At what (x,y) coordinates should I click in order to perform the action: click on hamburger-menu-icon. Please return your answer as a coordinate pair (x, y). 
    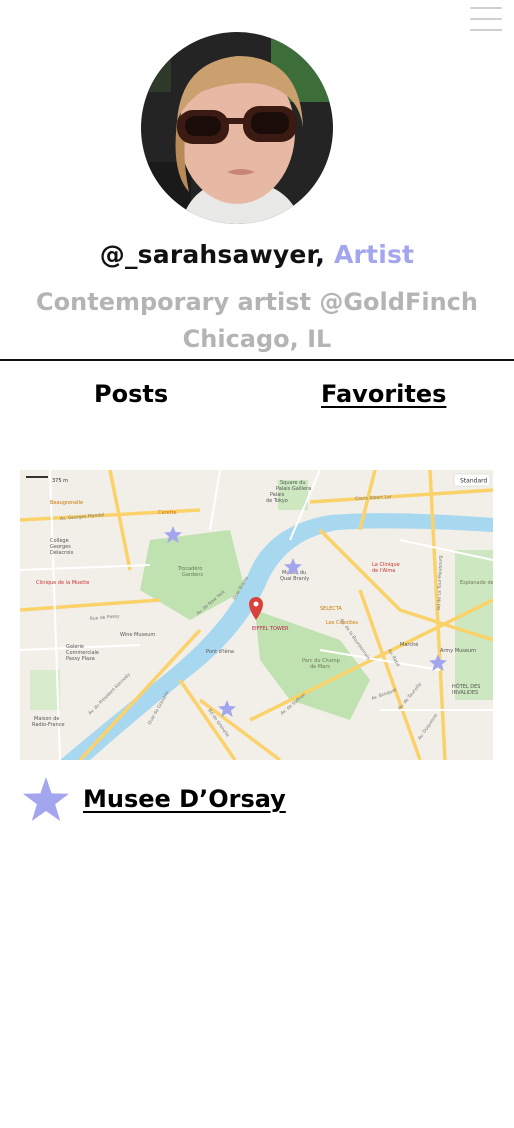
    Looking at the image, I should click on (486, 19).